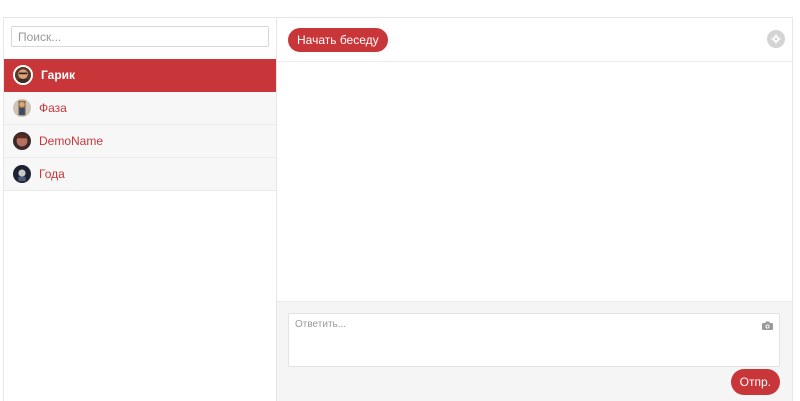  I want to click on camera-icon, so click(767, 325).